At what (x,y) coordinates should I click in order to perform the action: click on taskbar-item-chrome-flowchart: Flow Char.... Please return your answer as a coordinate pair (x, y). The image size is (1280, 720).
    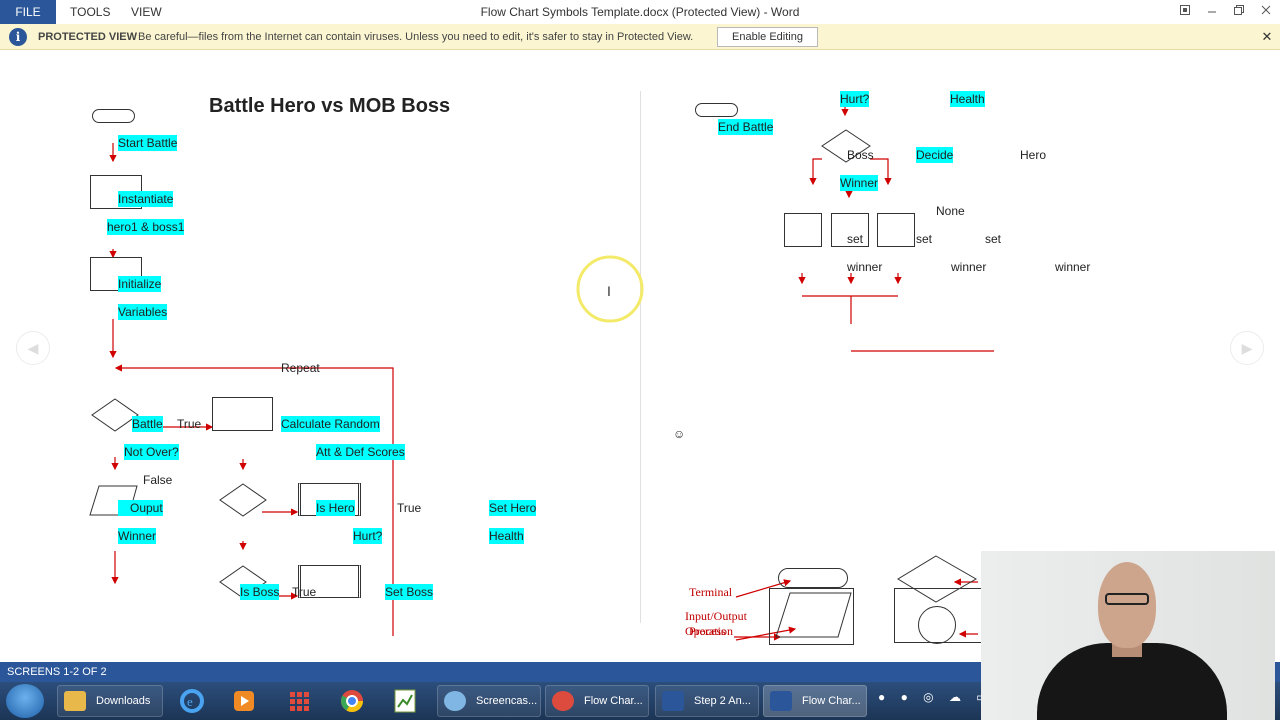
    Looking at the image, I should click on (597, 701).